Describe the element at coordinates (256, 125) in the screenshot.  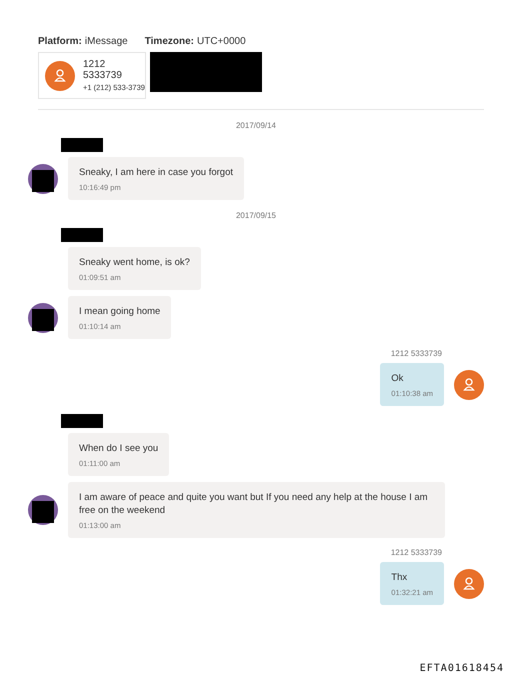
I see `date-label: 2017/09/14` at that location.